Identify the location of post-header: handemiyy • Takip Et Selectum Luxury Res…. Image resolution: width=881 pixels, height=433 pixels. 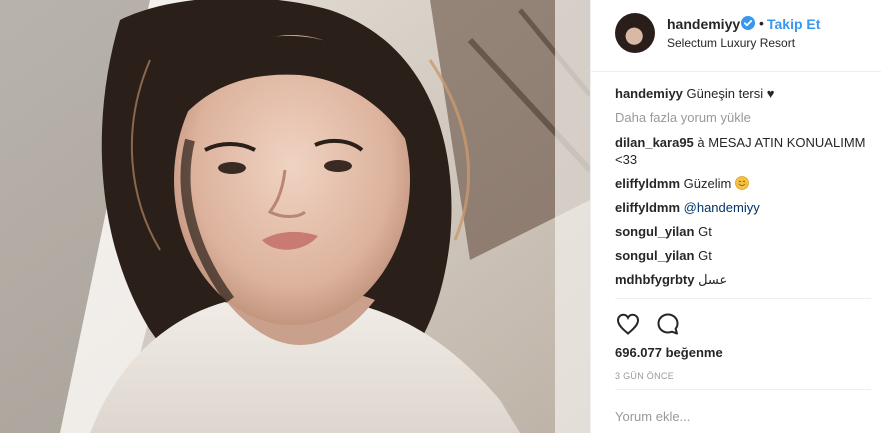
(736, 36).